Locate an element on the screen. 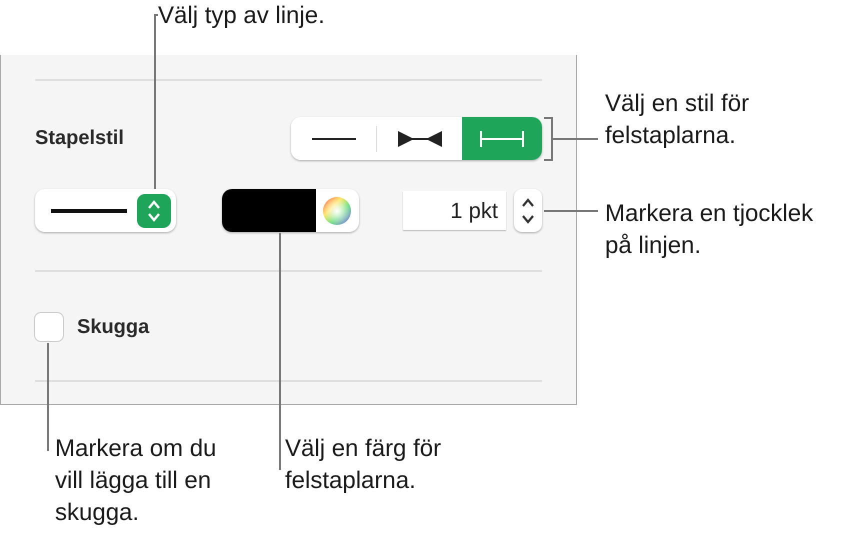 Image resolution: width=852 pixels, height=547 pixels. thickness-field: 1 pkt is located at coordinates (454, 210).